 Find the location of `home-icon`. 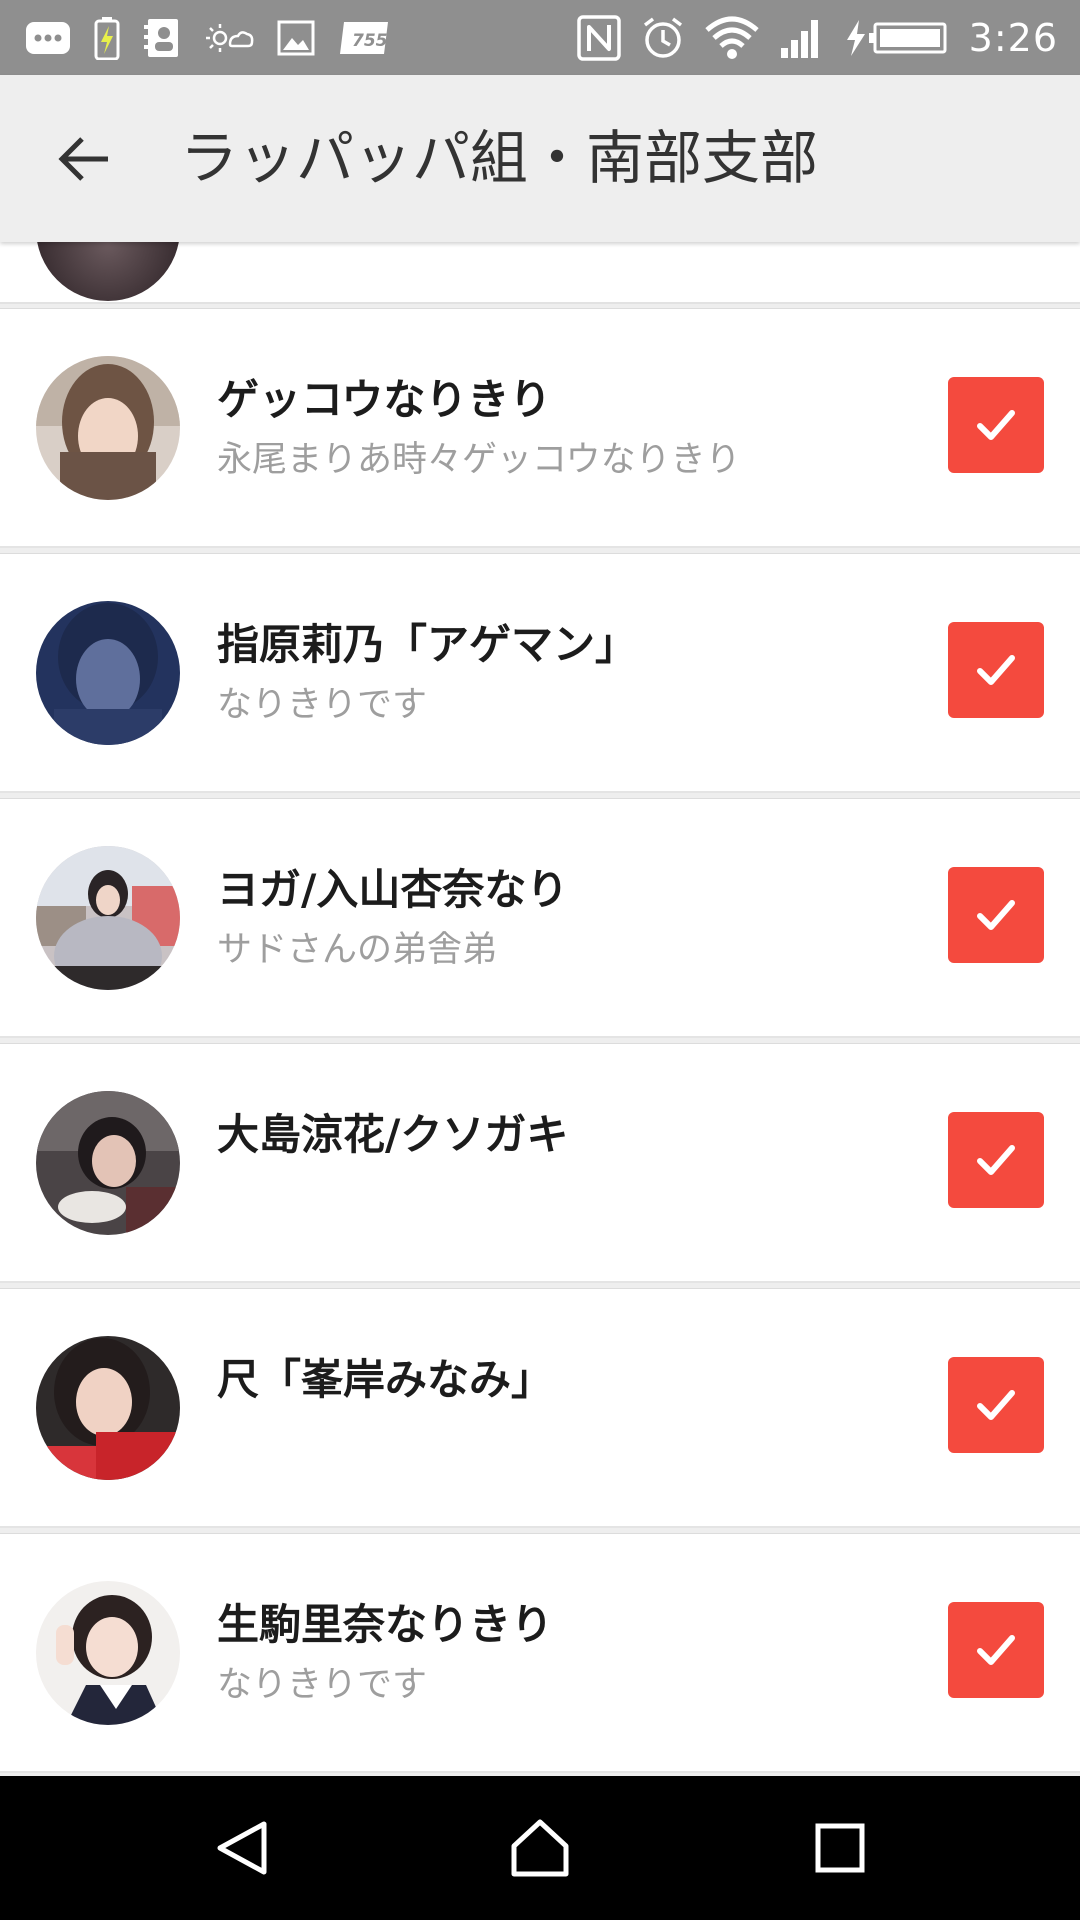

home-icon is located at coordinates (540, 1848).